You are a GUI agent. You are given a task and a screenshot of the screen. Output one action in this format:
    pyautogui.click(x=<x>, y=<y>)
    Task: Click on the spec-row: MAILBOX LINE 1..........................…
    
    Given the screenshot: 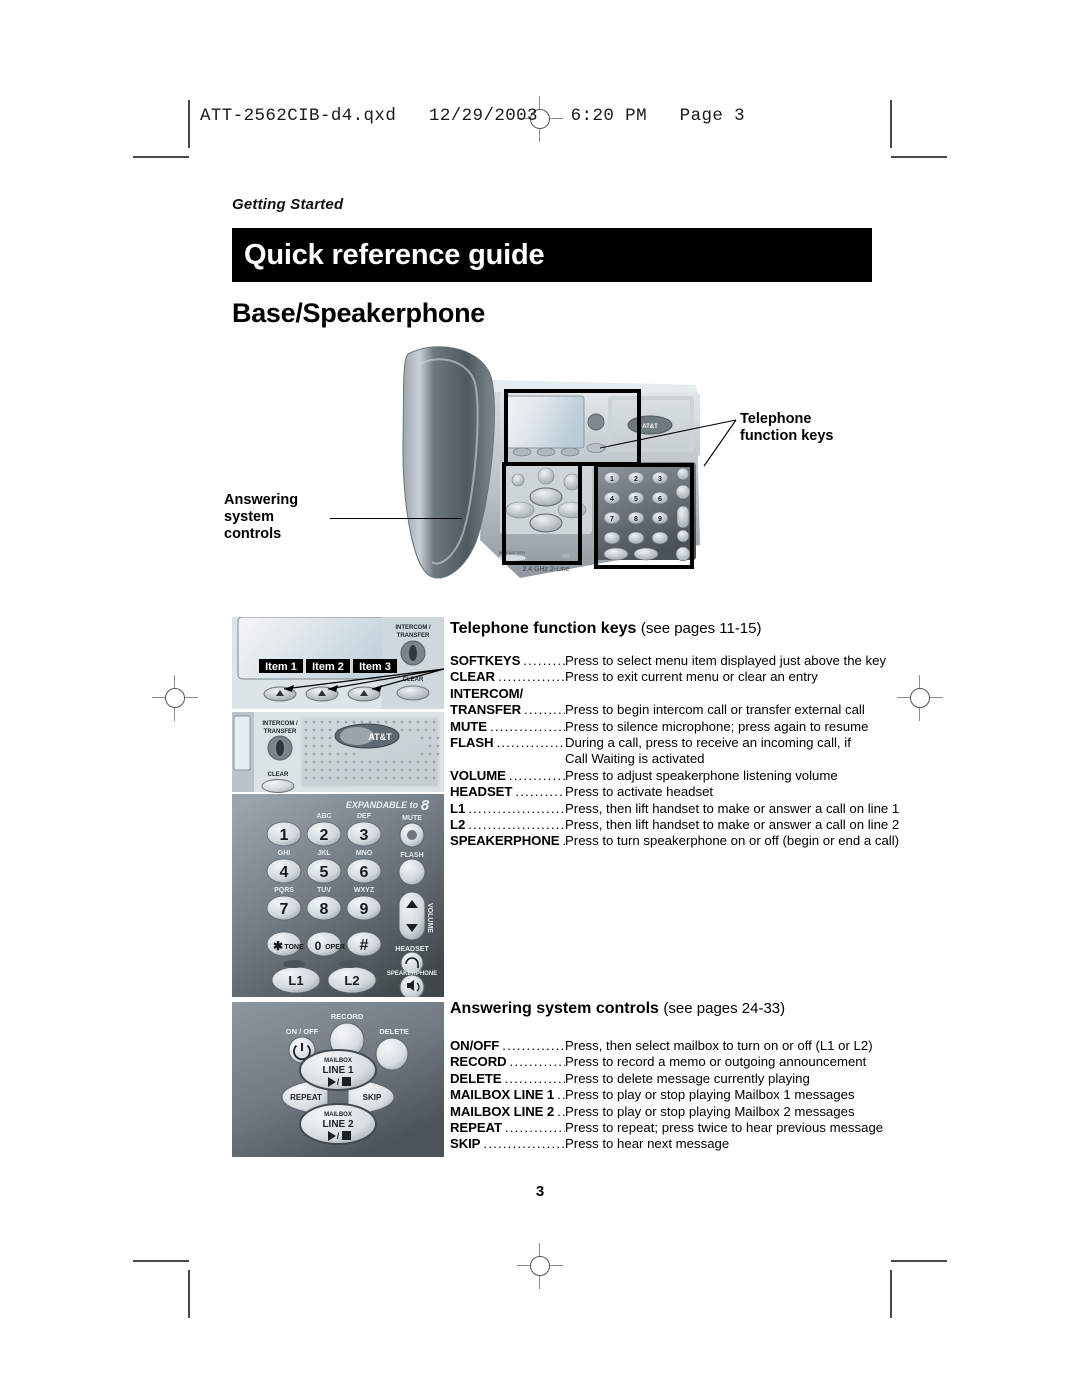 What is the action you would take?
    pyautogui.click(x=655, y=1095)
    